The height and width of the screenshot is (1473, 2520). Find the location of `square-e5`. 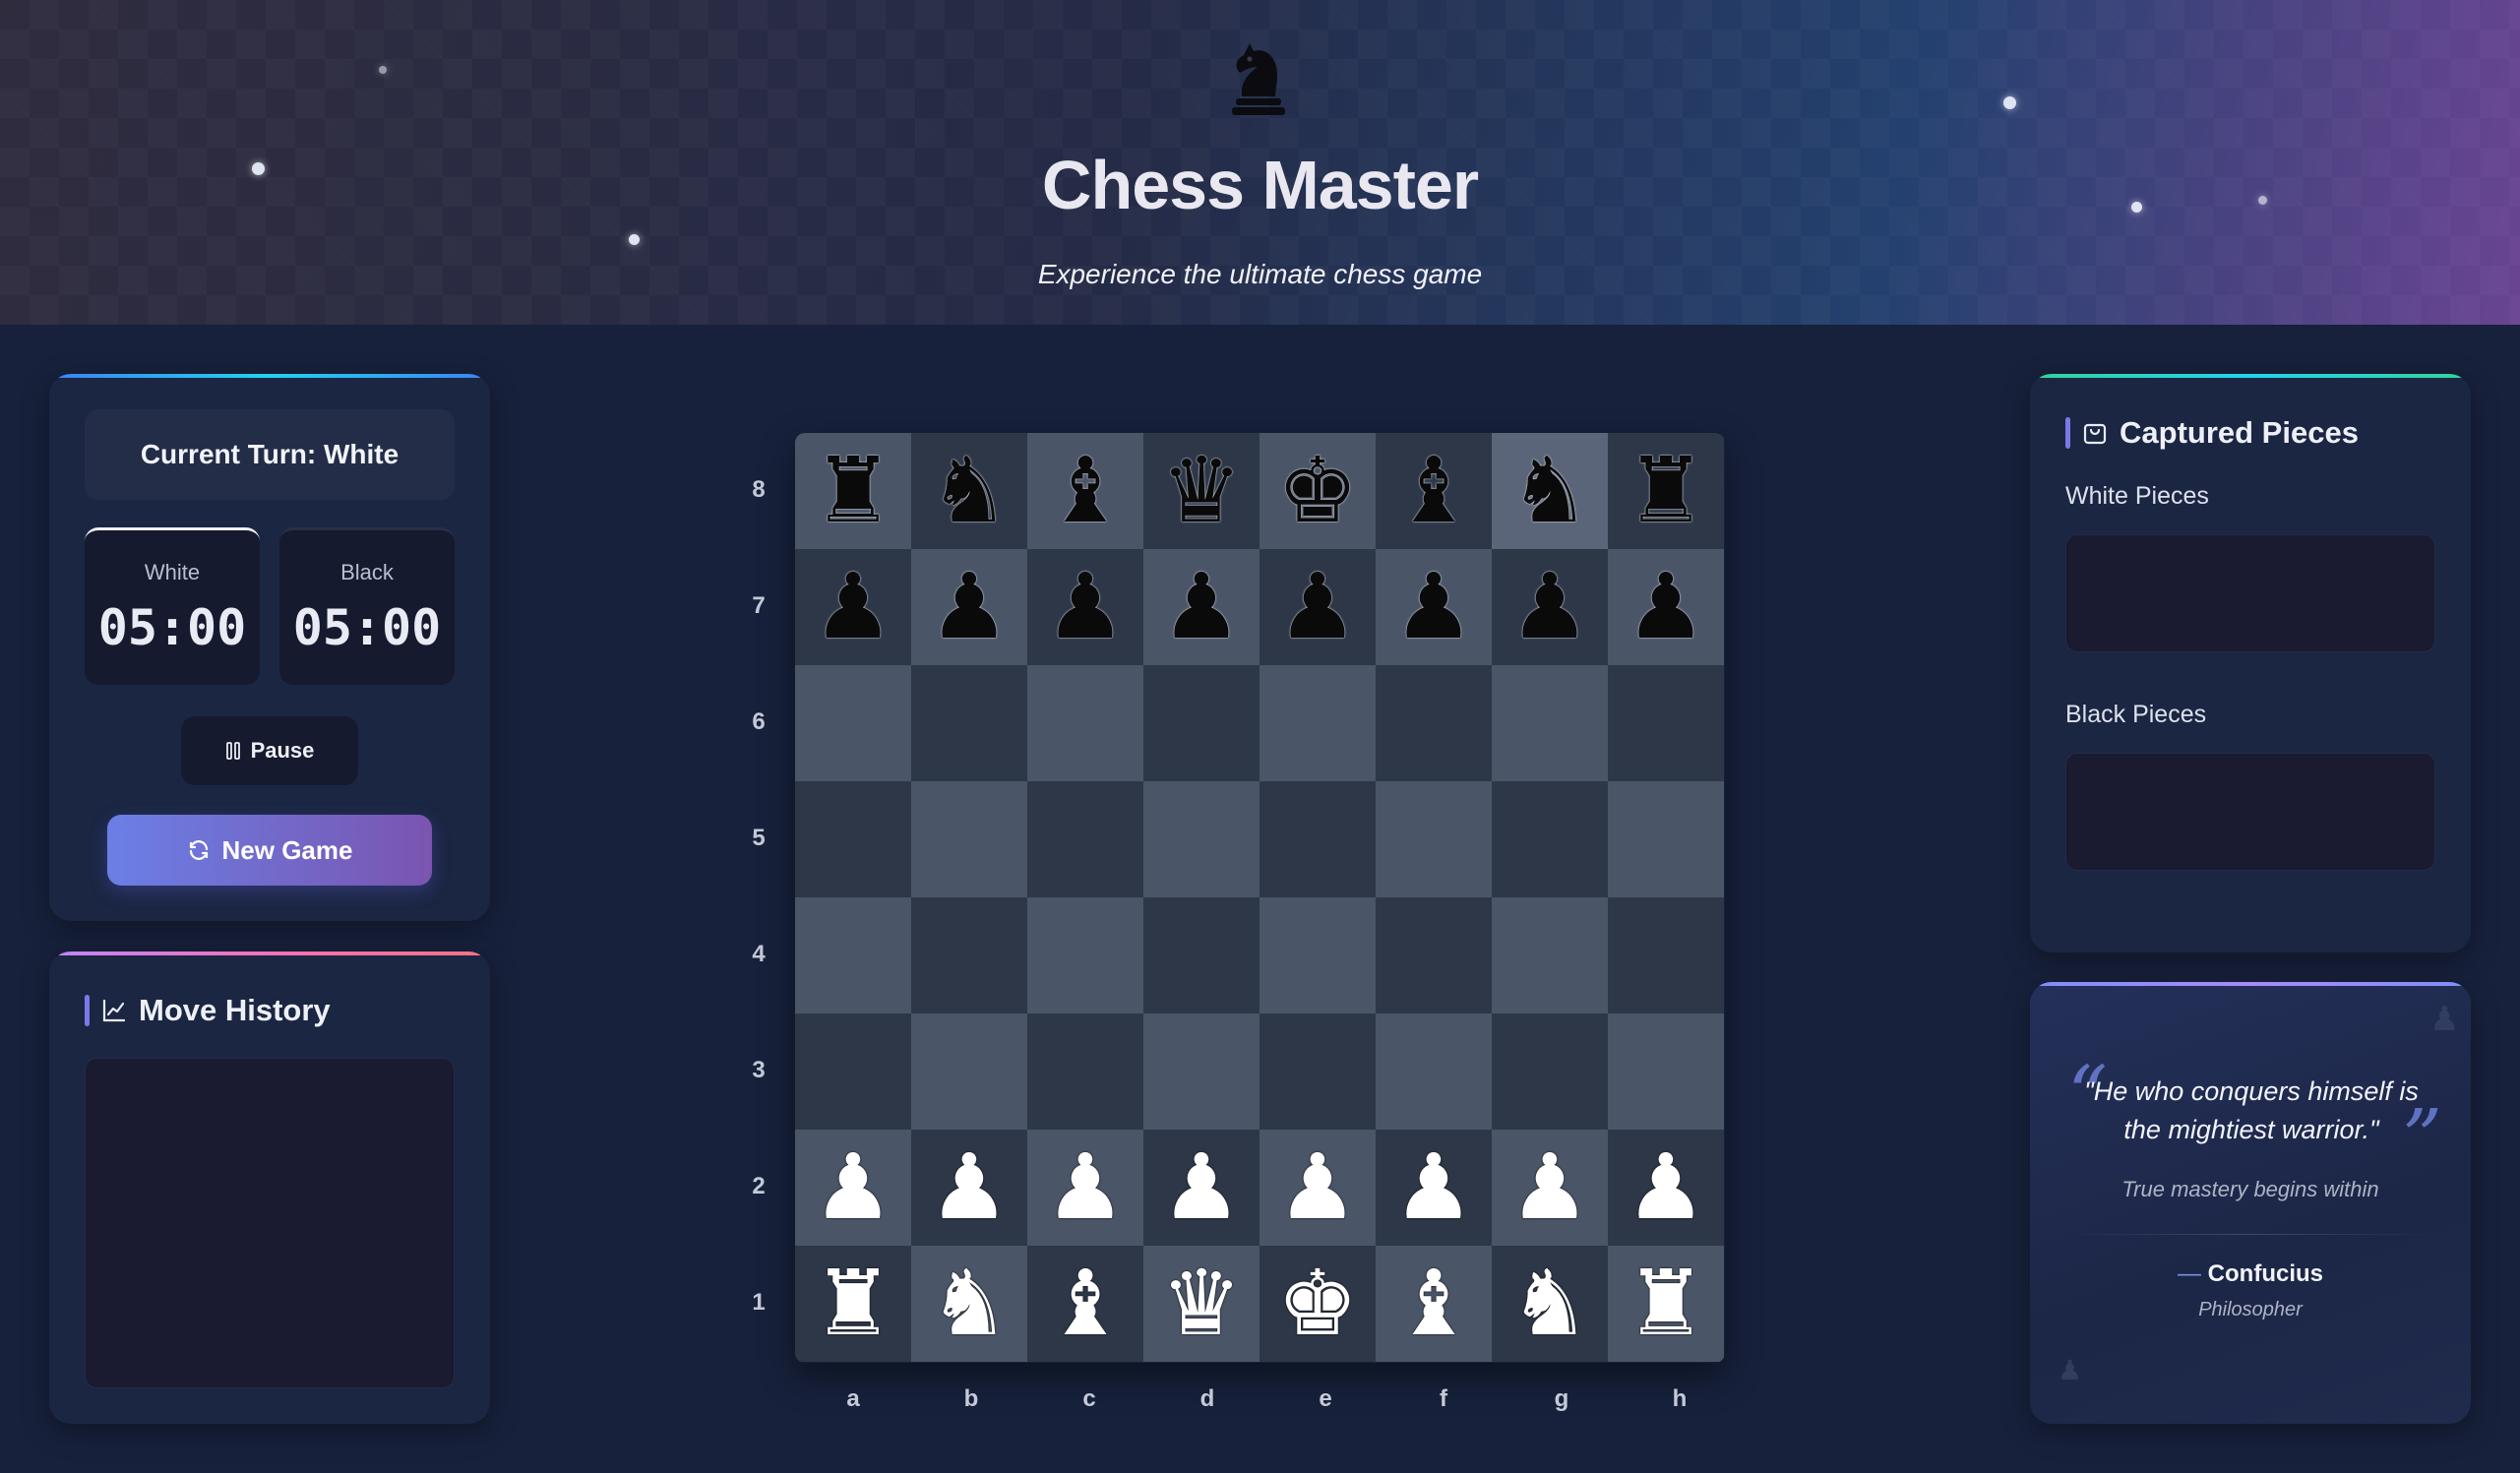

square-e5 is located at coordinates (1318, 839).